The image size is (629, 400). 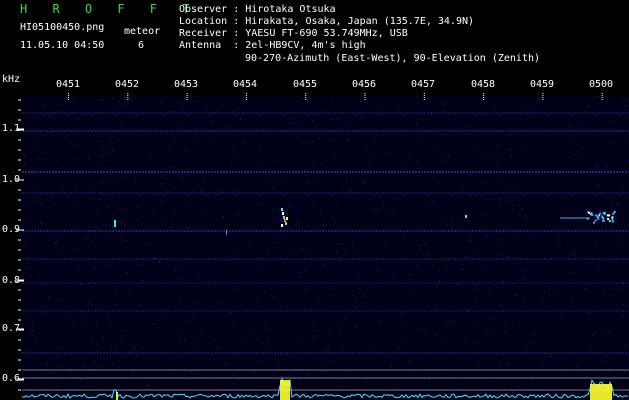 What do you see at coordinates (423, 84) in the screenshot?
I see `x-tick-label: 0457` at bounding box center [423, 84].